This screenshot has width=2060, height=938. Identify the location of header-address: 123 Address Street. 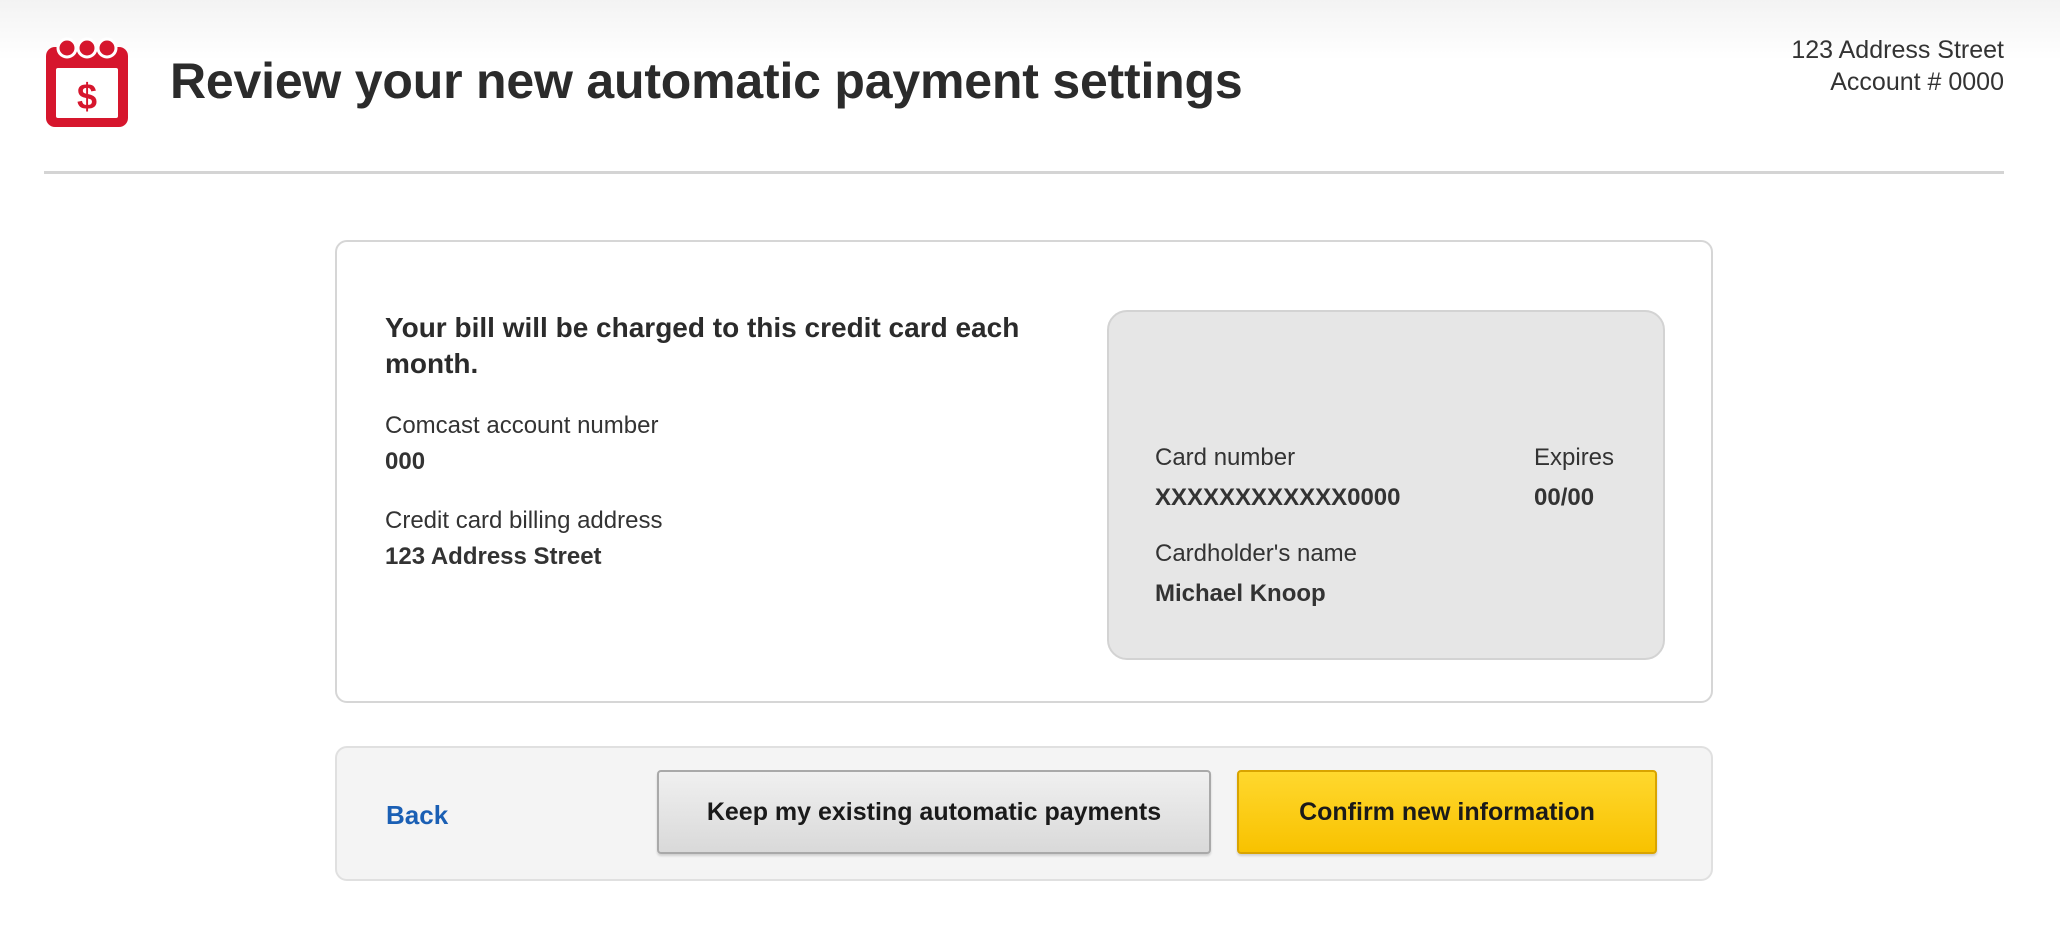
(1897, 50).